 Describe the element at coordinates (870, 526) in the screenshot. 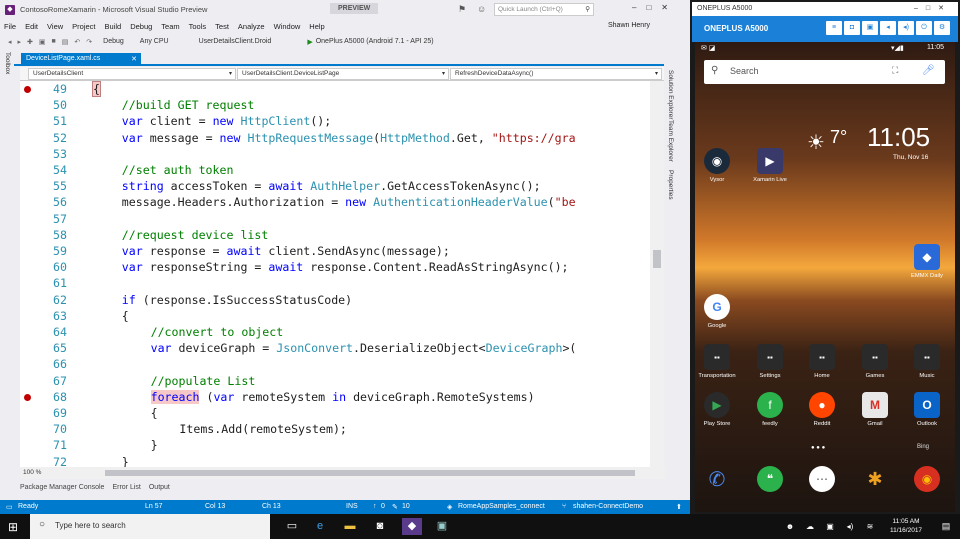

I see `wifi-icon: ≋` at that location.